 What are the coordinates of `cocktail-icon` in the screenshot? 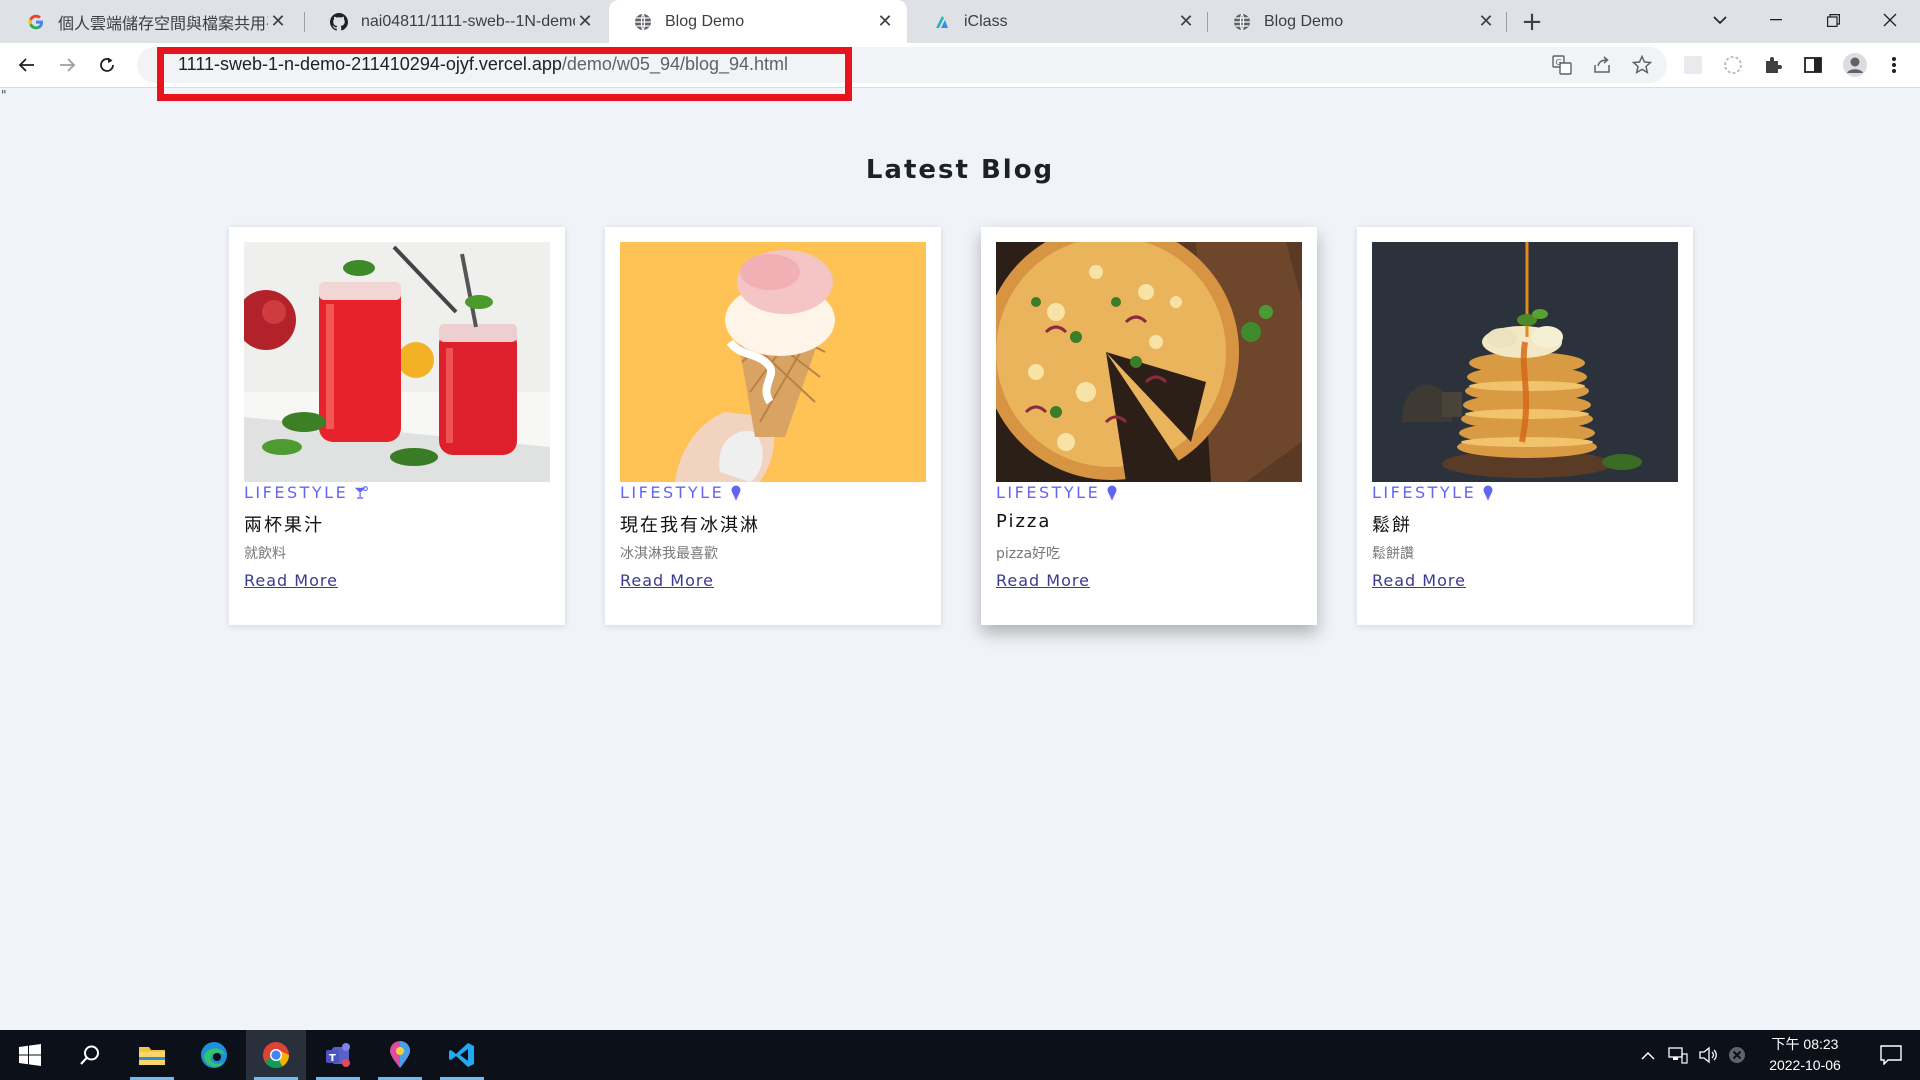 It's located at (361, 493).